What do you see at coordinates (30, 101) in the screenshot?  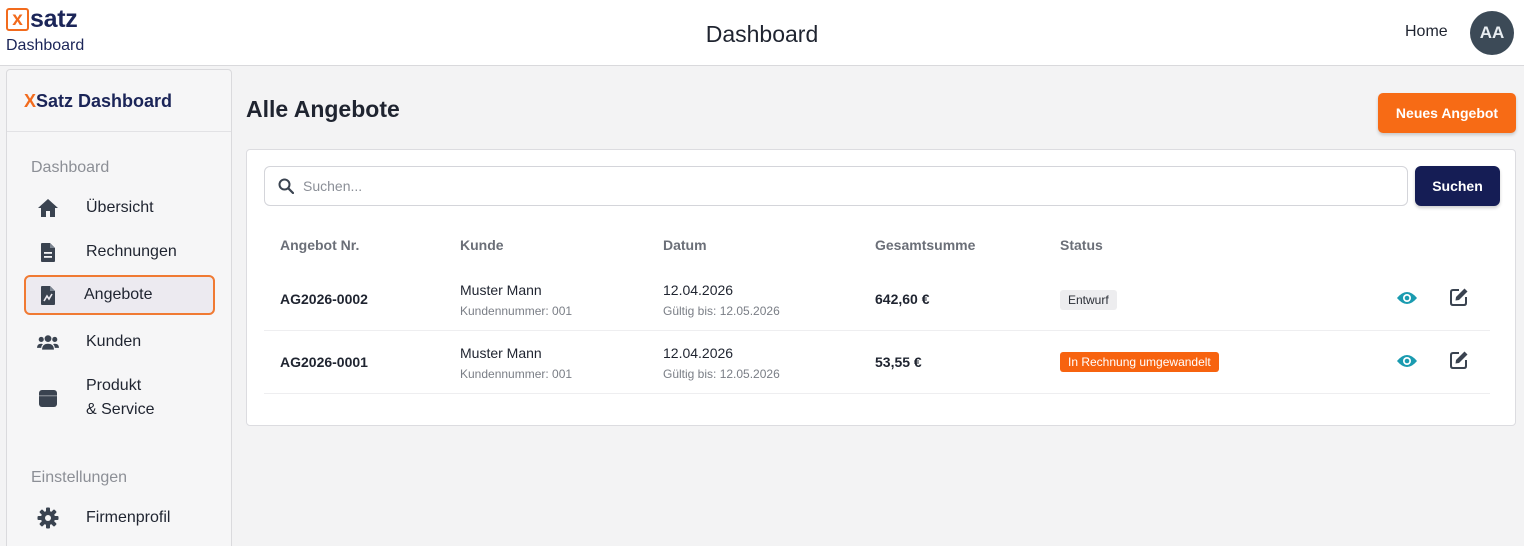 I see `sidebar-brand-x: X` at bounding box center [30, 101].